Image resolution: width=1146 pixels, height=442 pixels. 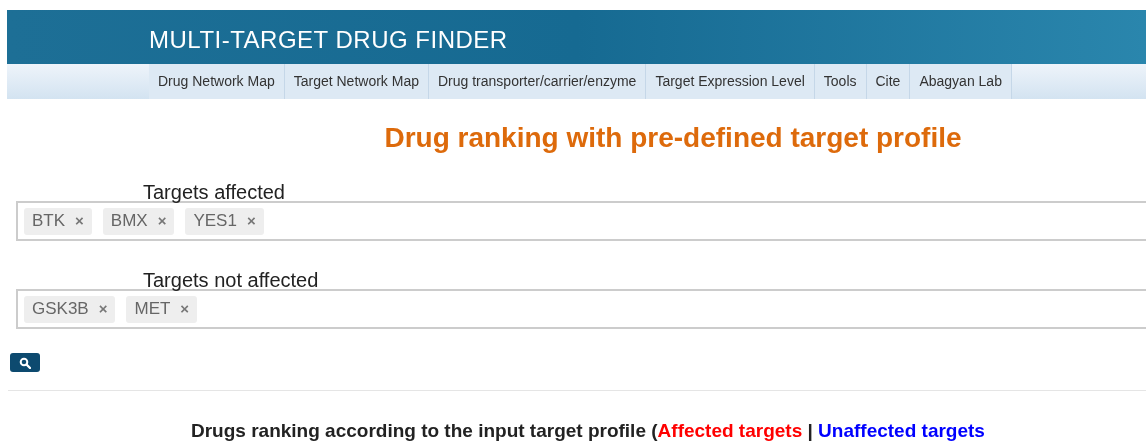 I want to click on nav-link: Cite, so click(x=888, y=81).